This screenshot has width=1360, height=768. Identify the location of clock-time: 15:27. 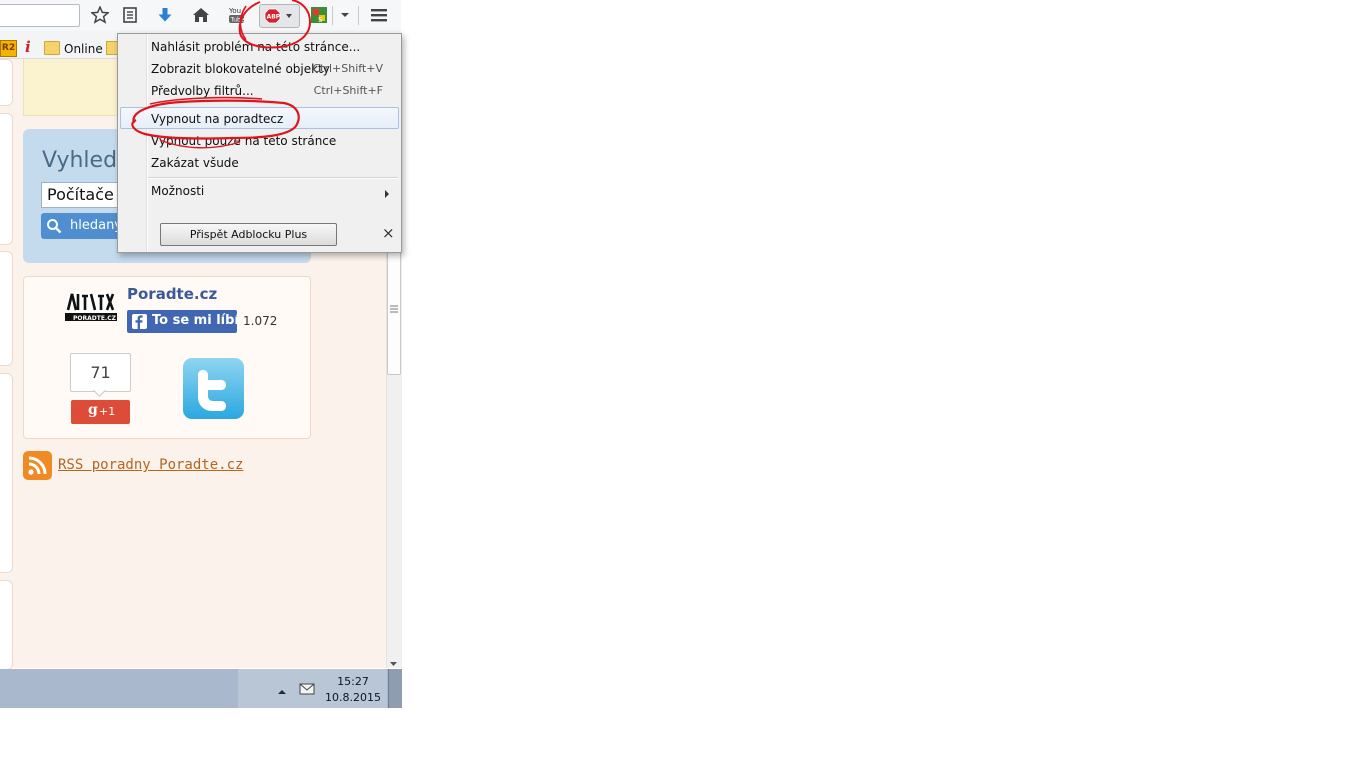
(353, 681).